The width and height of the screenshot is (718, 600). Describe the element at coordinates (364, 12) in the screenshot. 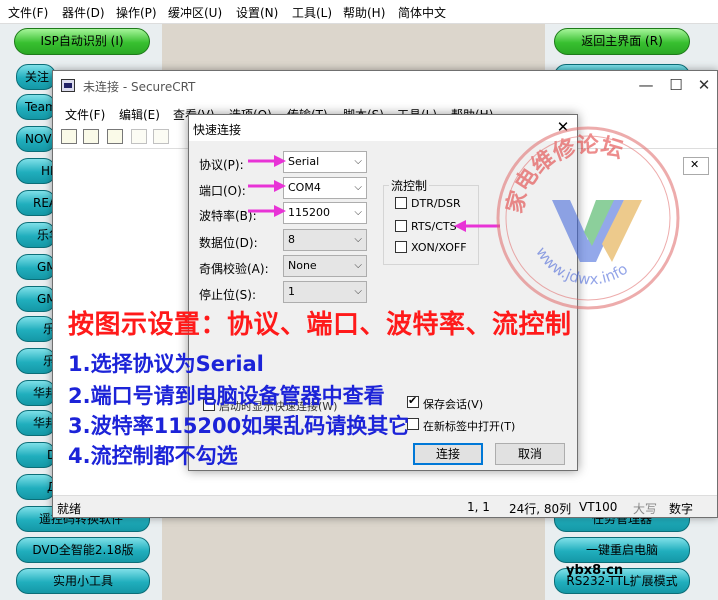

I see `bg-menu-help: 帮助(H)` at that location.